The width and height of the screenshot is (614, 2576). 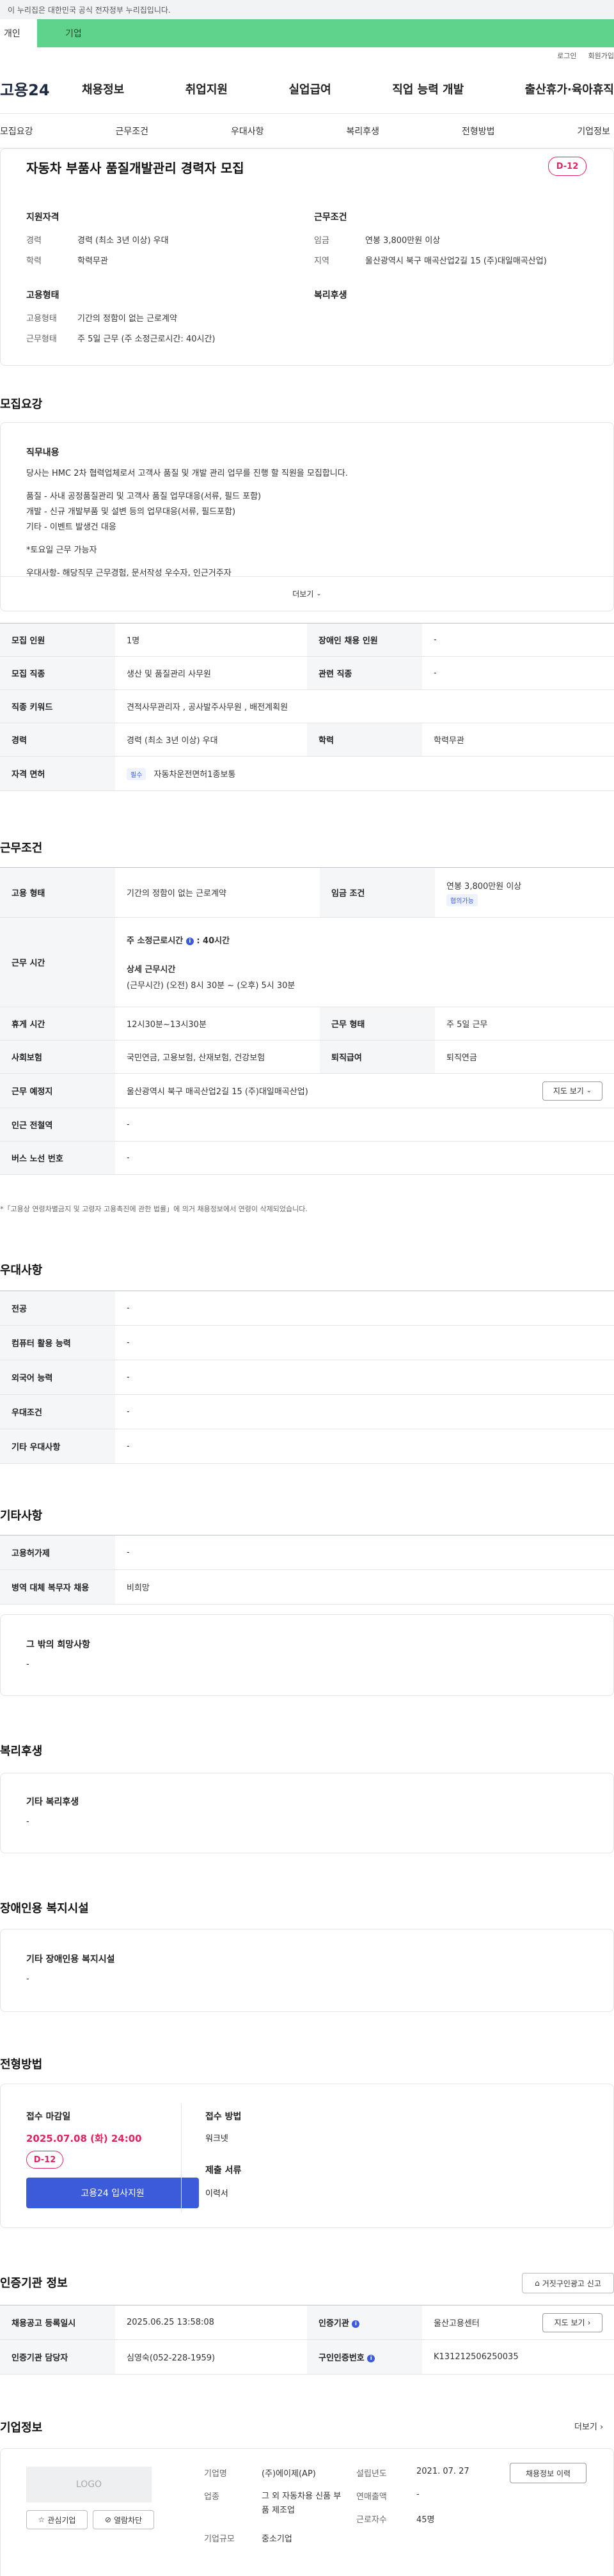 I want to click on cert-number-label: 구인인증번호, so click(x=342, y=2358).